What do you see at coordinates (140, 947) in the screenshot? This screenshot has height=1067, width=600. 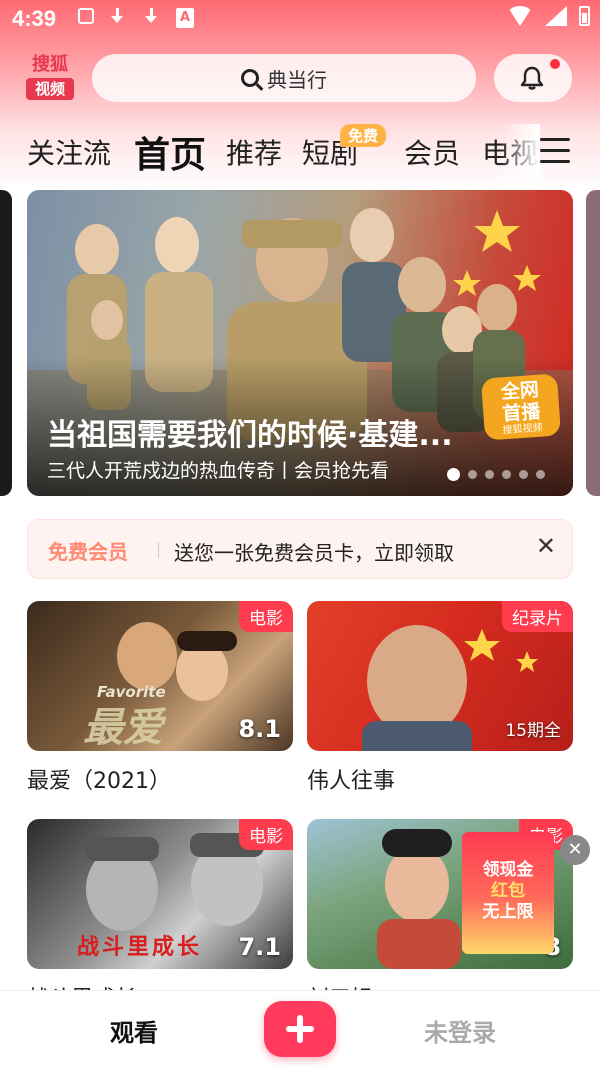 I see `poster-chinese-title: 战斗里成长` at bounding box center [140, 947].